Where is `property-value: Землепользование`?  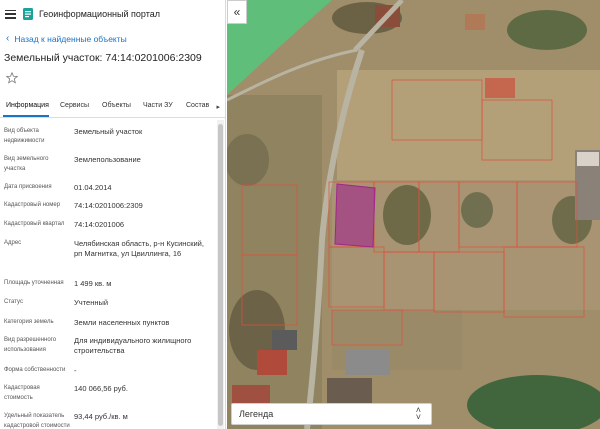 property-value: Землепользование is located at coordinates (107, 159).